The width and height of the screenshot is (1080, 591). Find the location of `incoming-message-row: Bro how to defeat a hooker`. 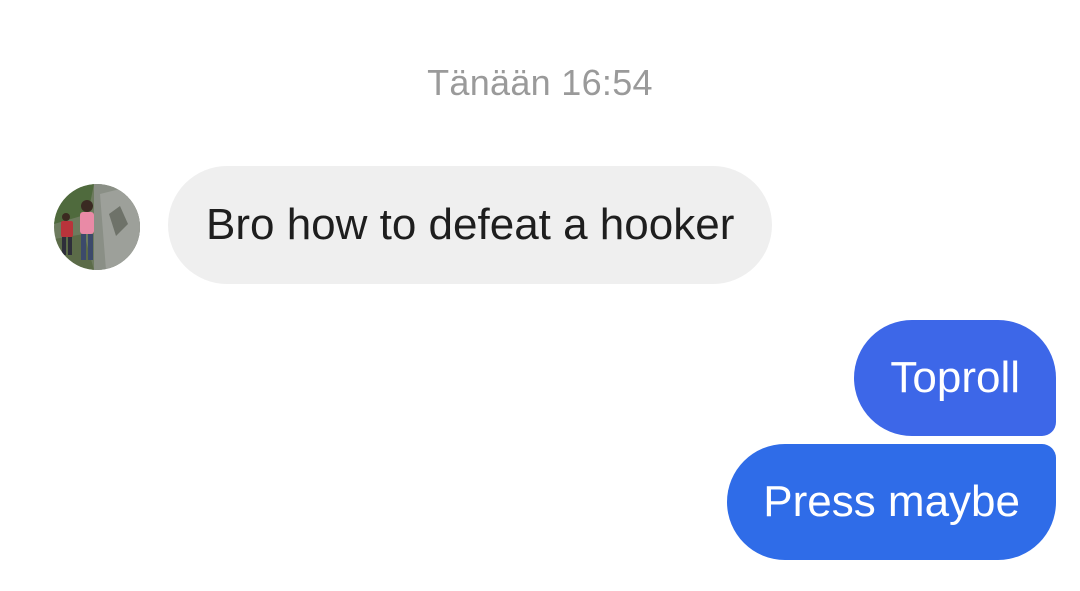

incoming-message-row: Bro how to defeat a hooker is located at coordinates (413, 225).